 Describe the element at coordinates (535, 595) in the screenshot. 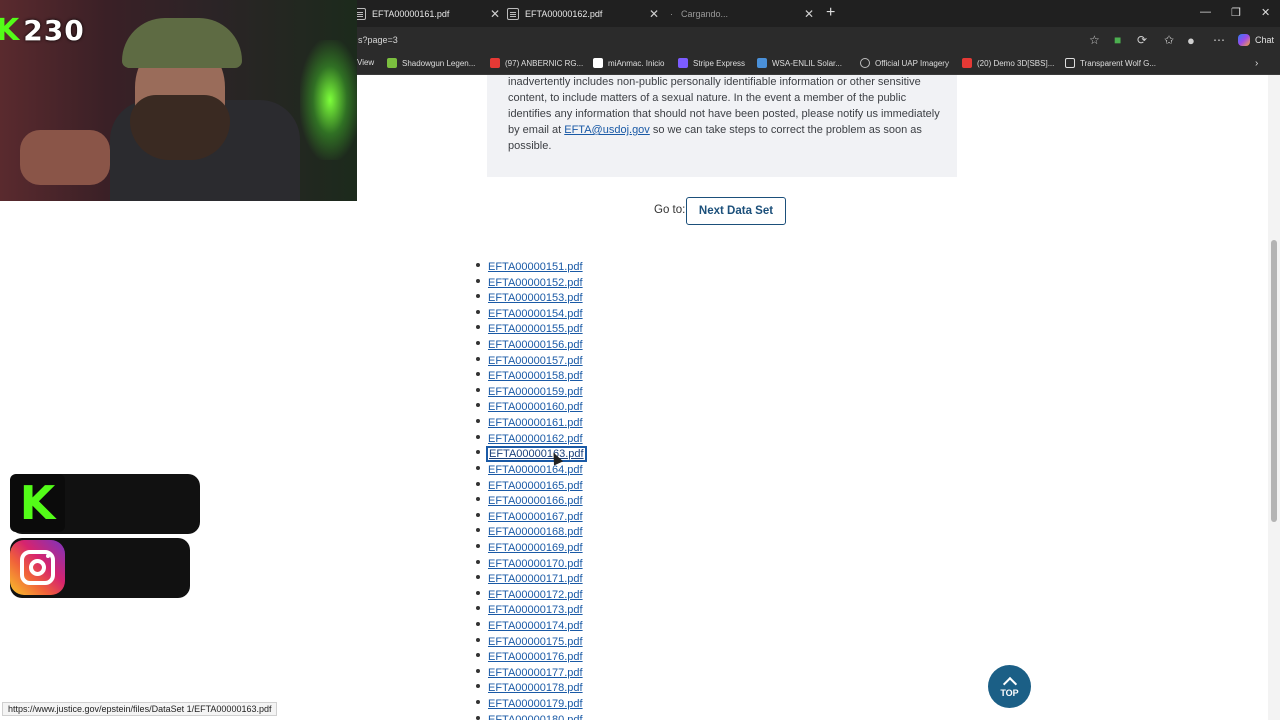

I see `file-link: EFTA00000172.pdf` at that location.